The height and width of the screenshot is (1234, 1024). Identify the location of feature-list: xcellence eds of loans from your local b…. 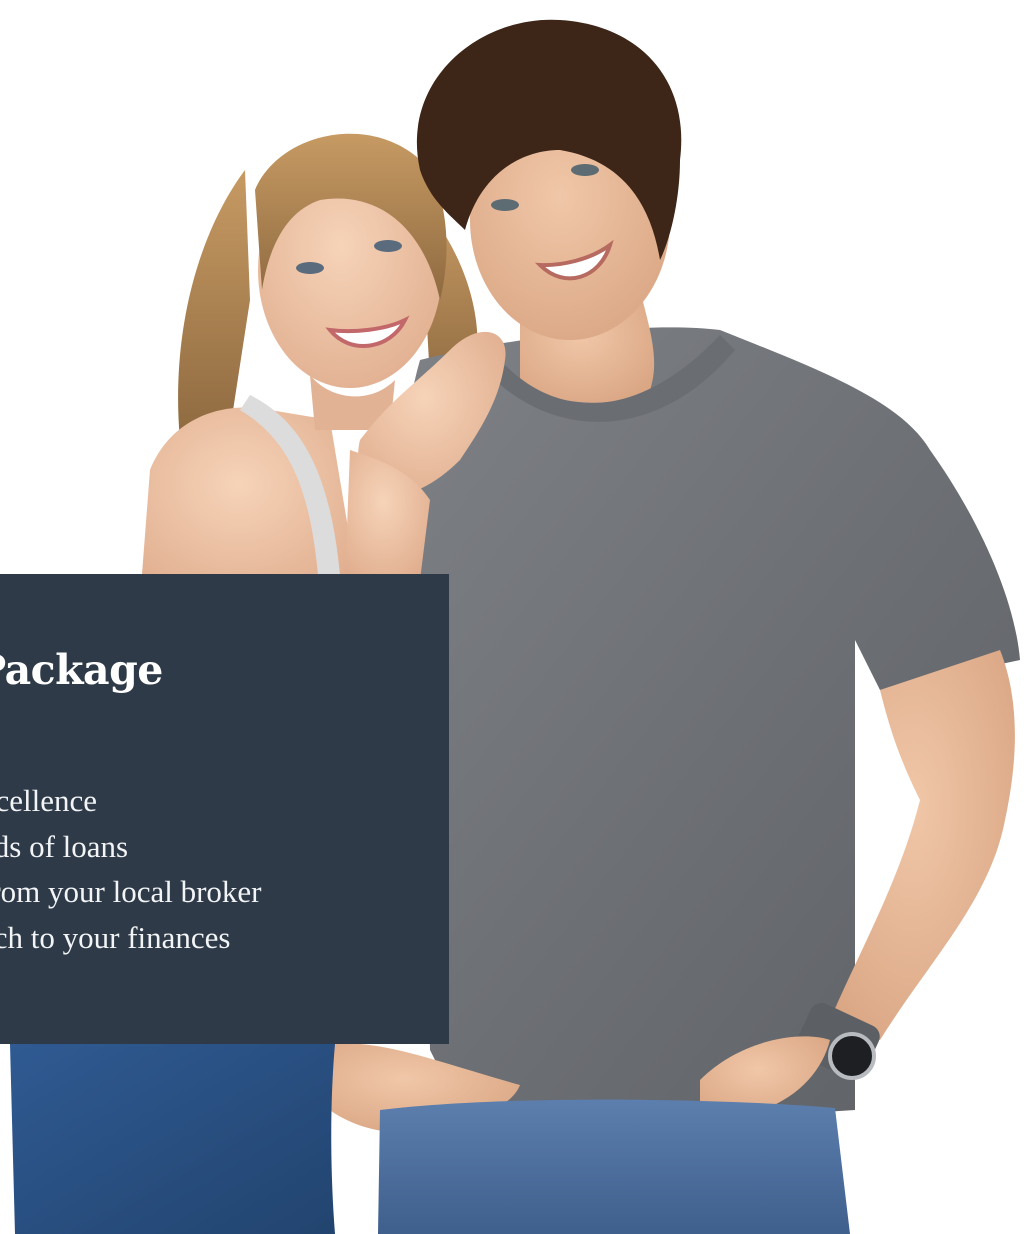
(130, 869).